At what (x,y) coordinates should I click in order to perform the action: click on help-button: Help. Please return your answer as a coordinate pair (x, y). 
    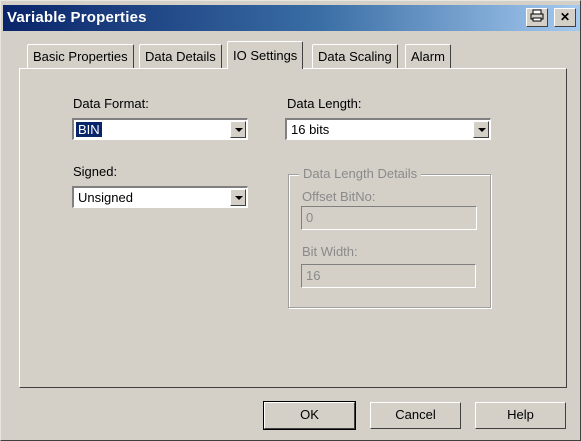
    Looking at the image, I should click on (520, 415).